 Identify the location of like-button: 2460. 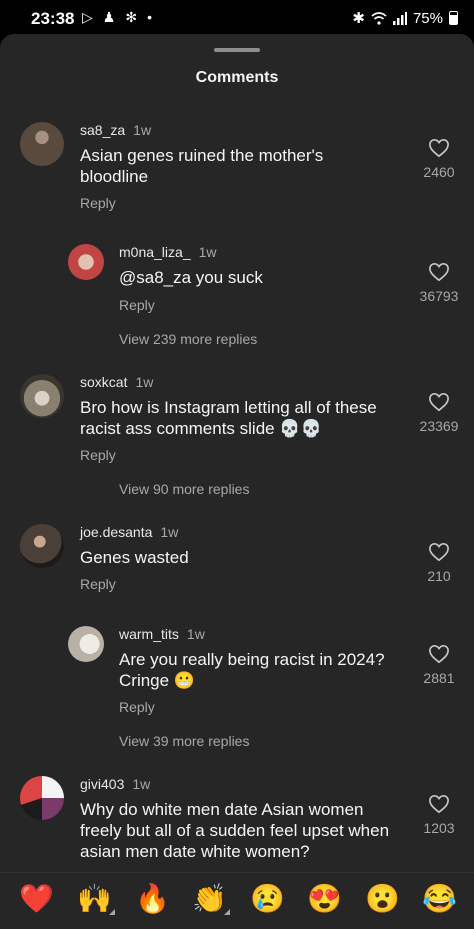
(439, 159).